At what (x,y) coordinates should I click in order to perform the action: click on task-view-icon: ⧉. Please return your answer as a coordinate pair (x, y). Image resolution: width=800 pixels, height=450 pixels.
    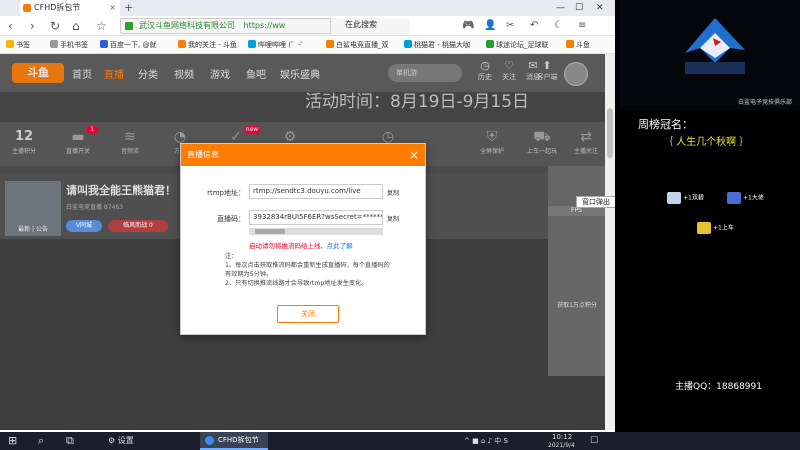
    Looking at the image, I should click on (70, 441).